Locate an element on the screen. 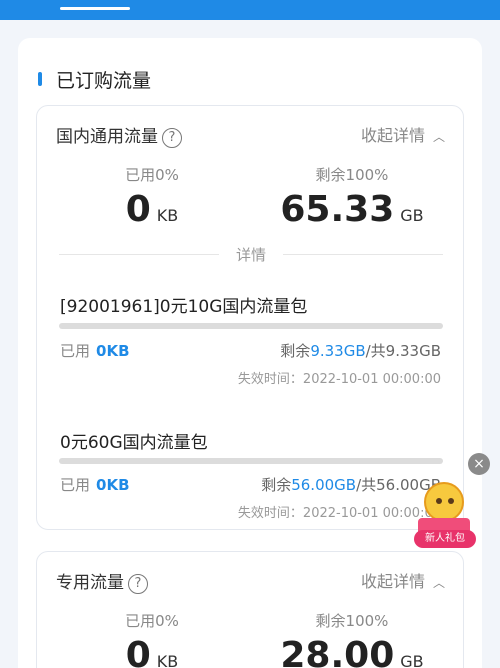 The image size is (500, 668). special-traffic-title: 专用流量 is located at coordinates (90, 583).